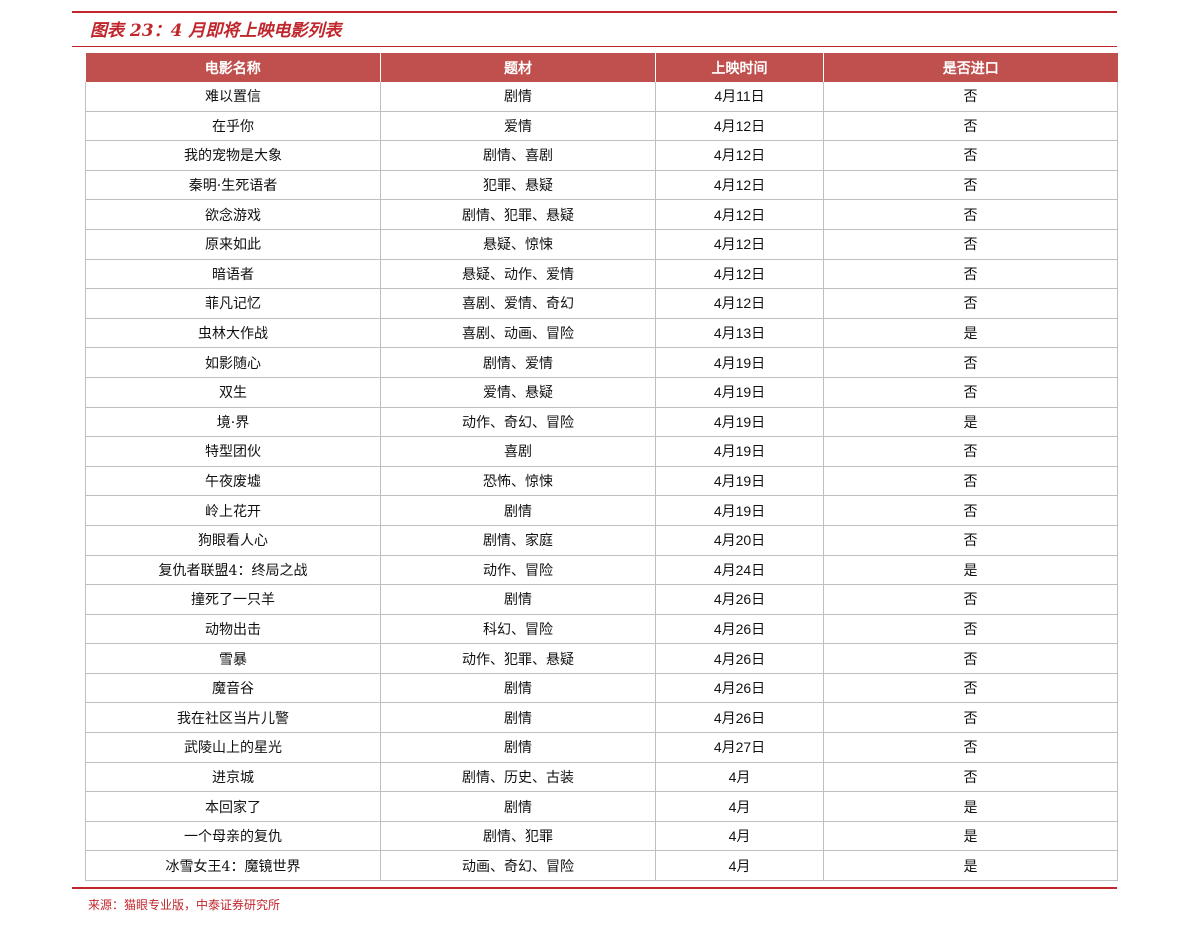  What do you see at coordinates (233, 510) in the screenshot?
I see `movie-title-cell: 岭上花开` at bounding box center [233, 510].